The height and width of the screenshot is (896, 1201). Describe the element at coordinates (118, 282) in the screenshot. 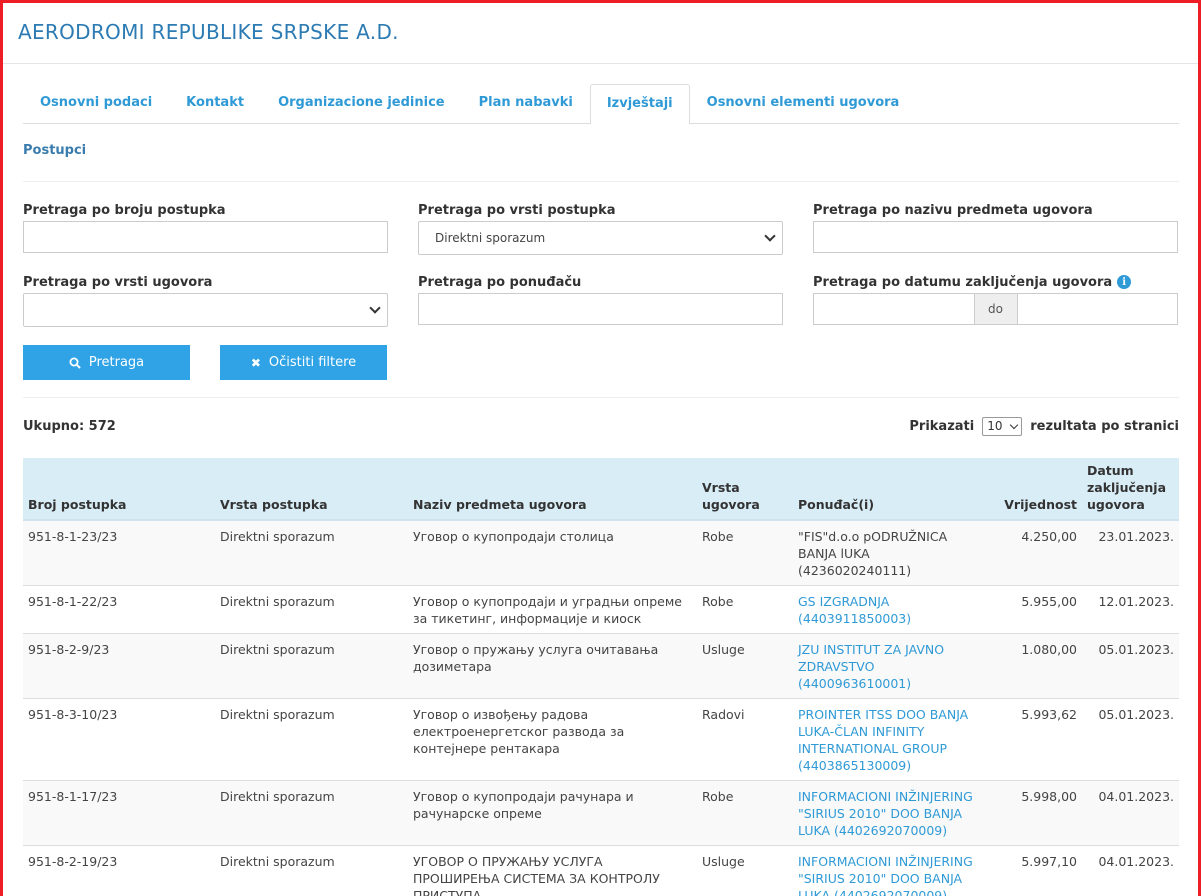

I see `vrsta-ugovora-label: Pretraga po vrsti ugovora` at that location.